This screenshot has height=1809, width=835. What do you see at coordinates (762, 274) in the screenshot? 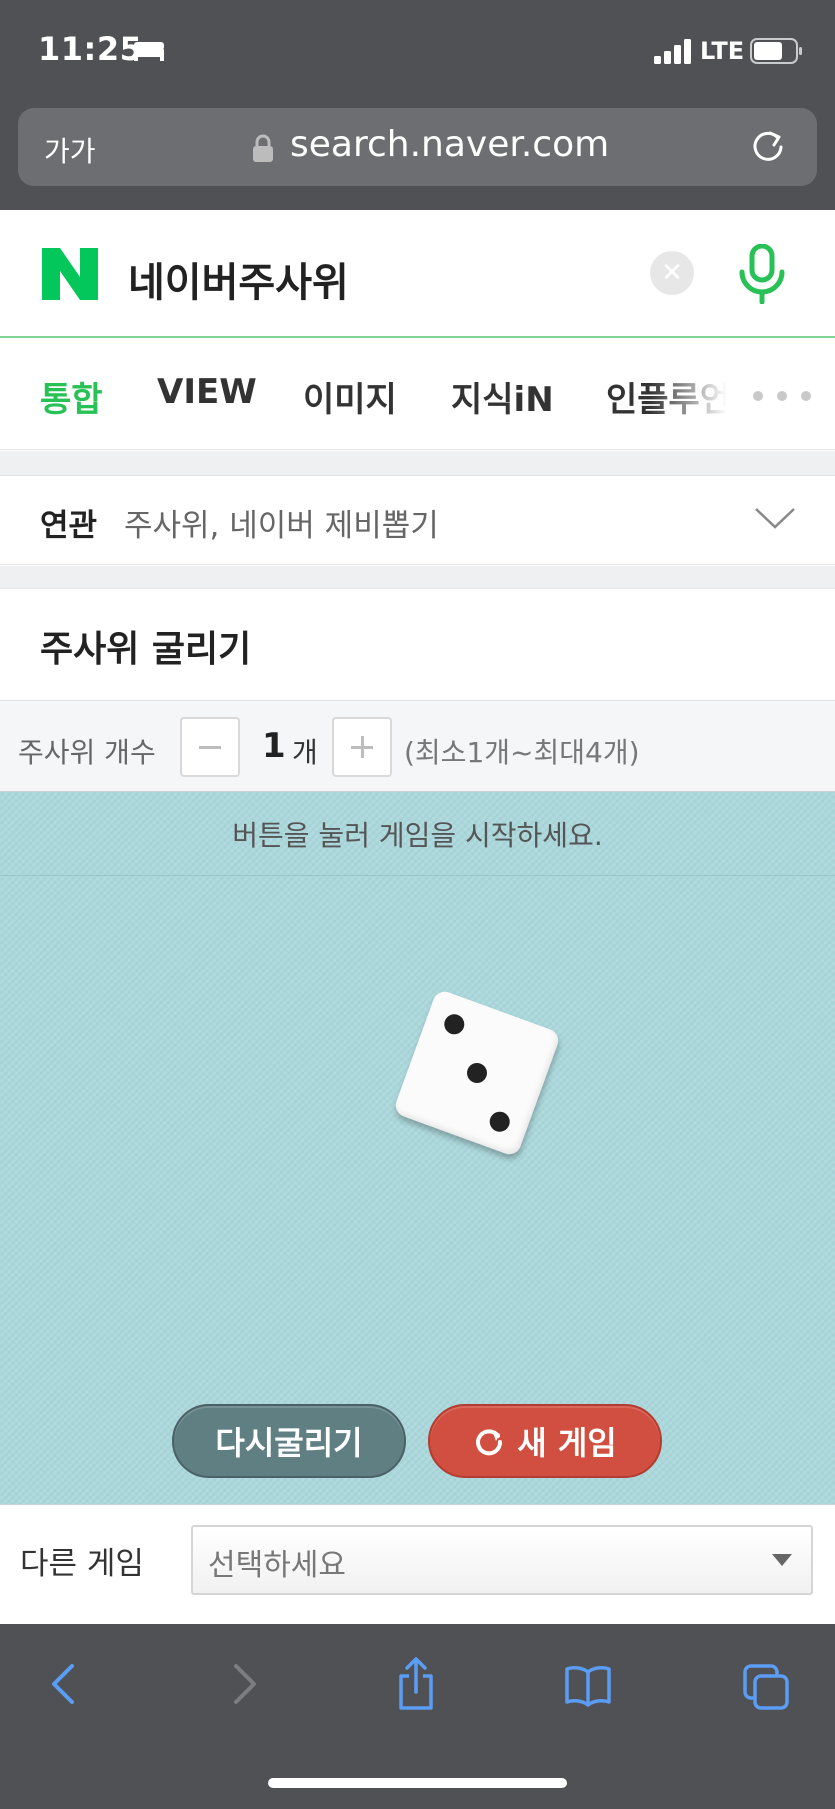
I see `mic-icon` at bounding box center [762, 274].